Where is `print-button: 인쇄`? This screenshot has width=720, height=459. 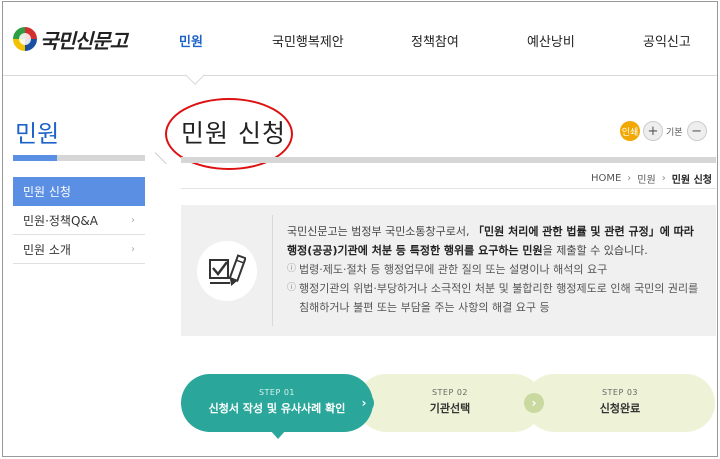
print-button: 인쇄 is located at coordinates (630, 131).